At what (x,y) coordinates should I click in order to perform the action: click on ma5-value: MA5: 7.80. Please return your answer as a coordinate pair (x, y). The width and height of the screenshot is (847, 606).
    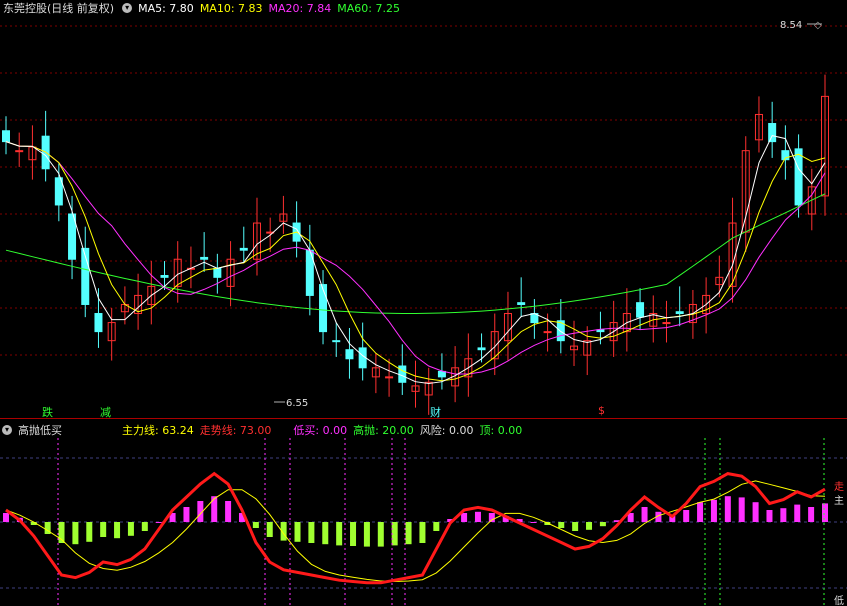
    Looking at the image, I should click on (166, 8).